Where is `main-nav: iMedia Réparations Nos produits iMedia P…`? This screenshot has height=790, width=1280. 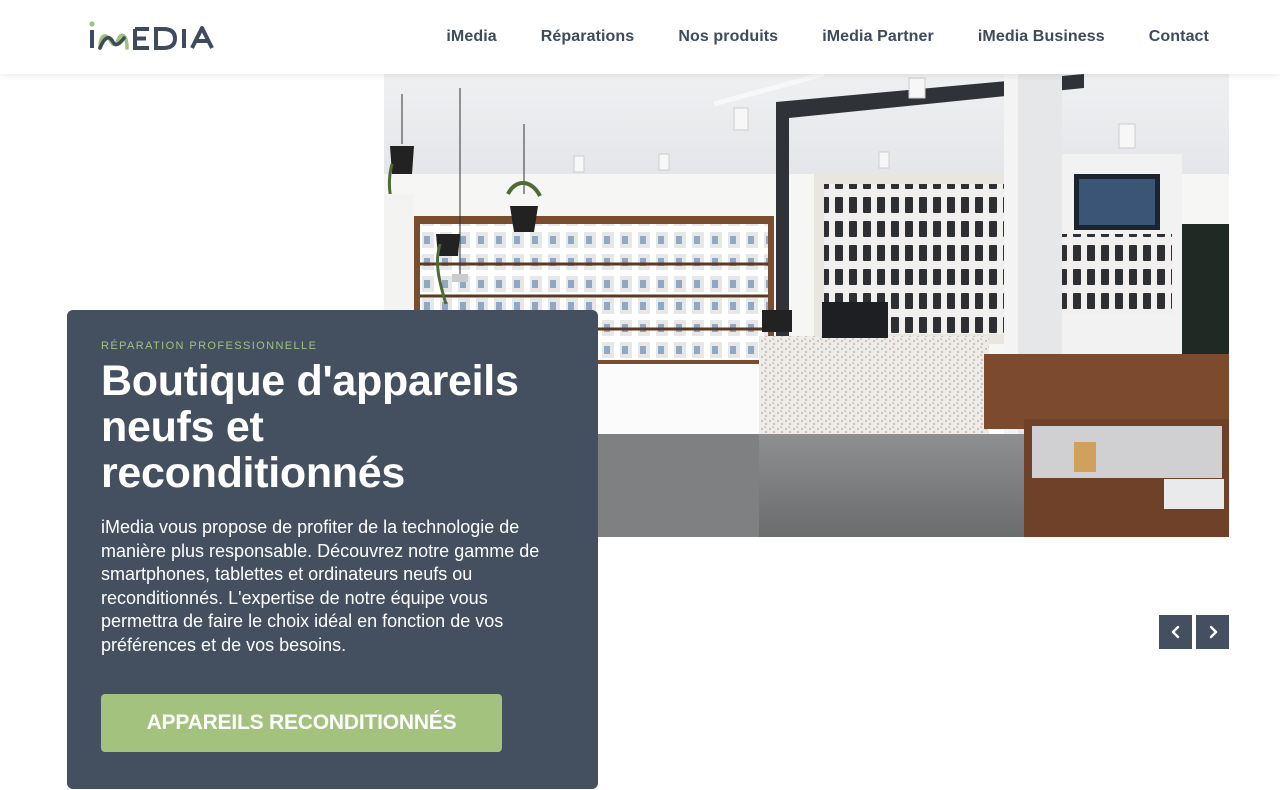 main-nav: iMedia Réparations Nos produits iMedia P… is located at coordinates (805, 37).